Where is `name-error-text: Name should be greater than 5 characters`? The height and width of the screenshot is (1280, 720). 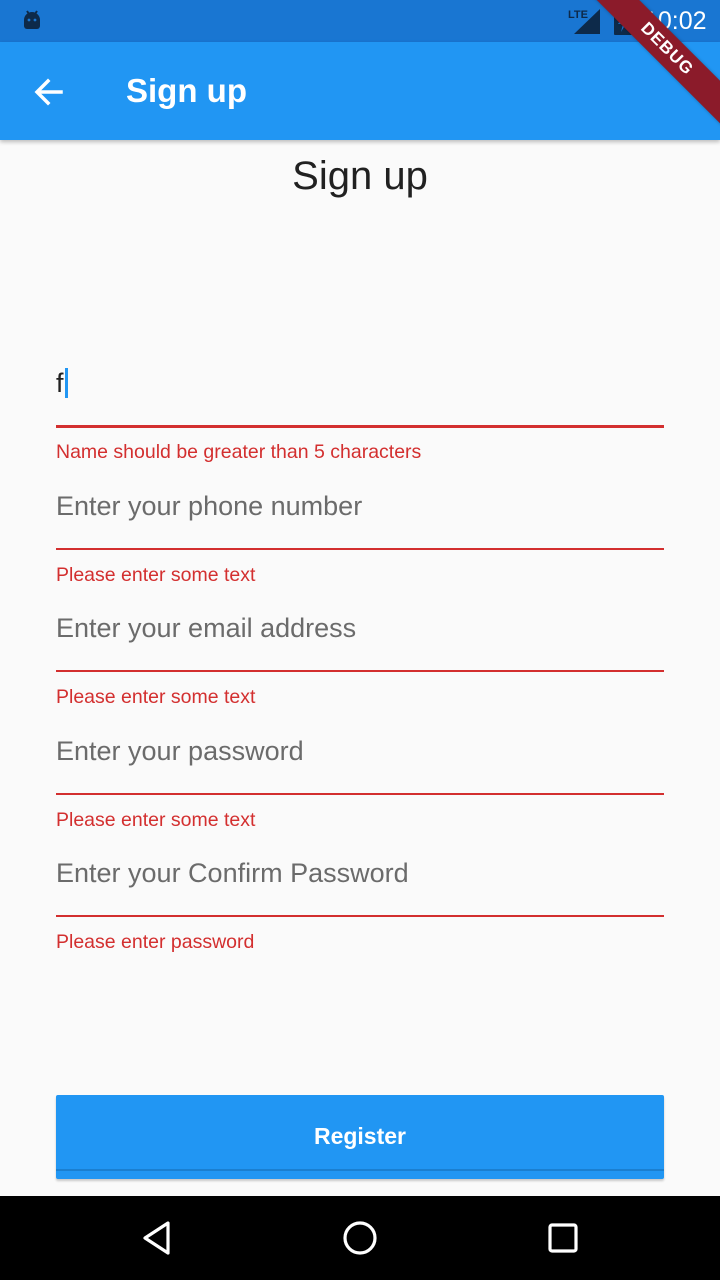
name-error-text: Name should be greater than 5 characters is located at coordinates (239, 452).